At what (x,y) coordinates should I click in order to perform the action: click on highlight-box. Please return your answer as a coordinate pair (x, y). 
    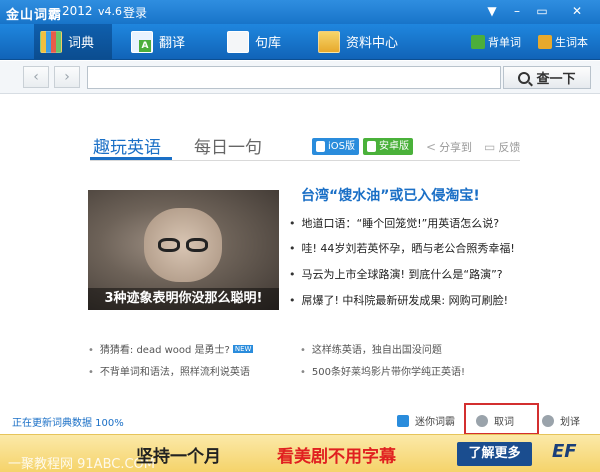
    Looking at the image, I should click on (501, 419).